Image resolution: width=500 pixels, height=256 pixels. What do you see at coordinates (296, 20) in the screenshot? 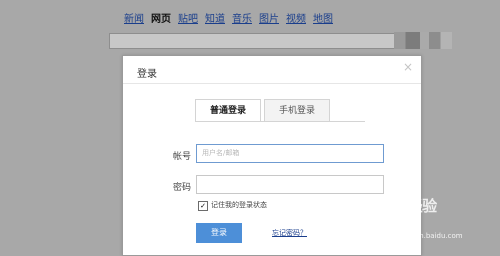
I see `nav-video: 视频` at bounding box center [296, 20].